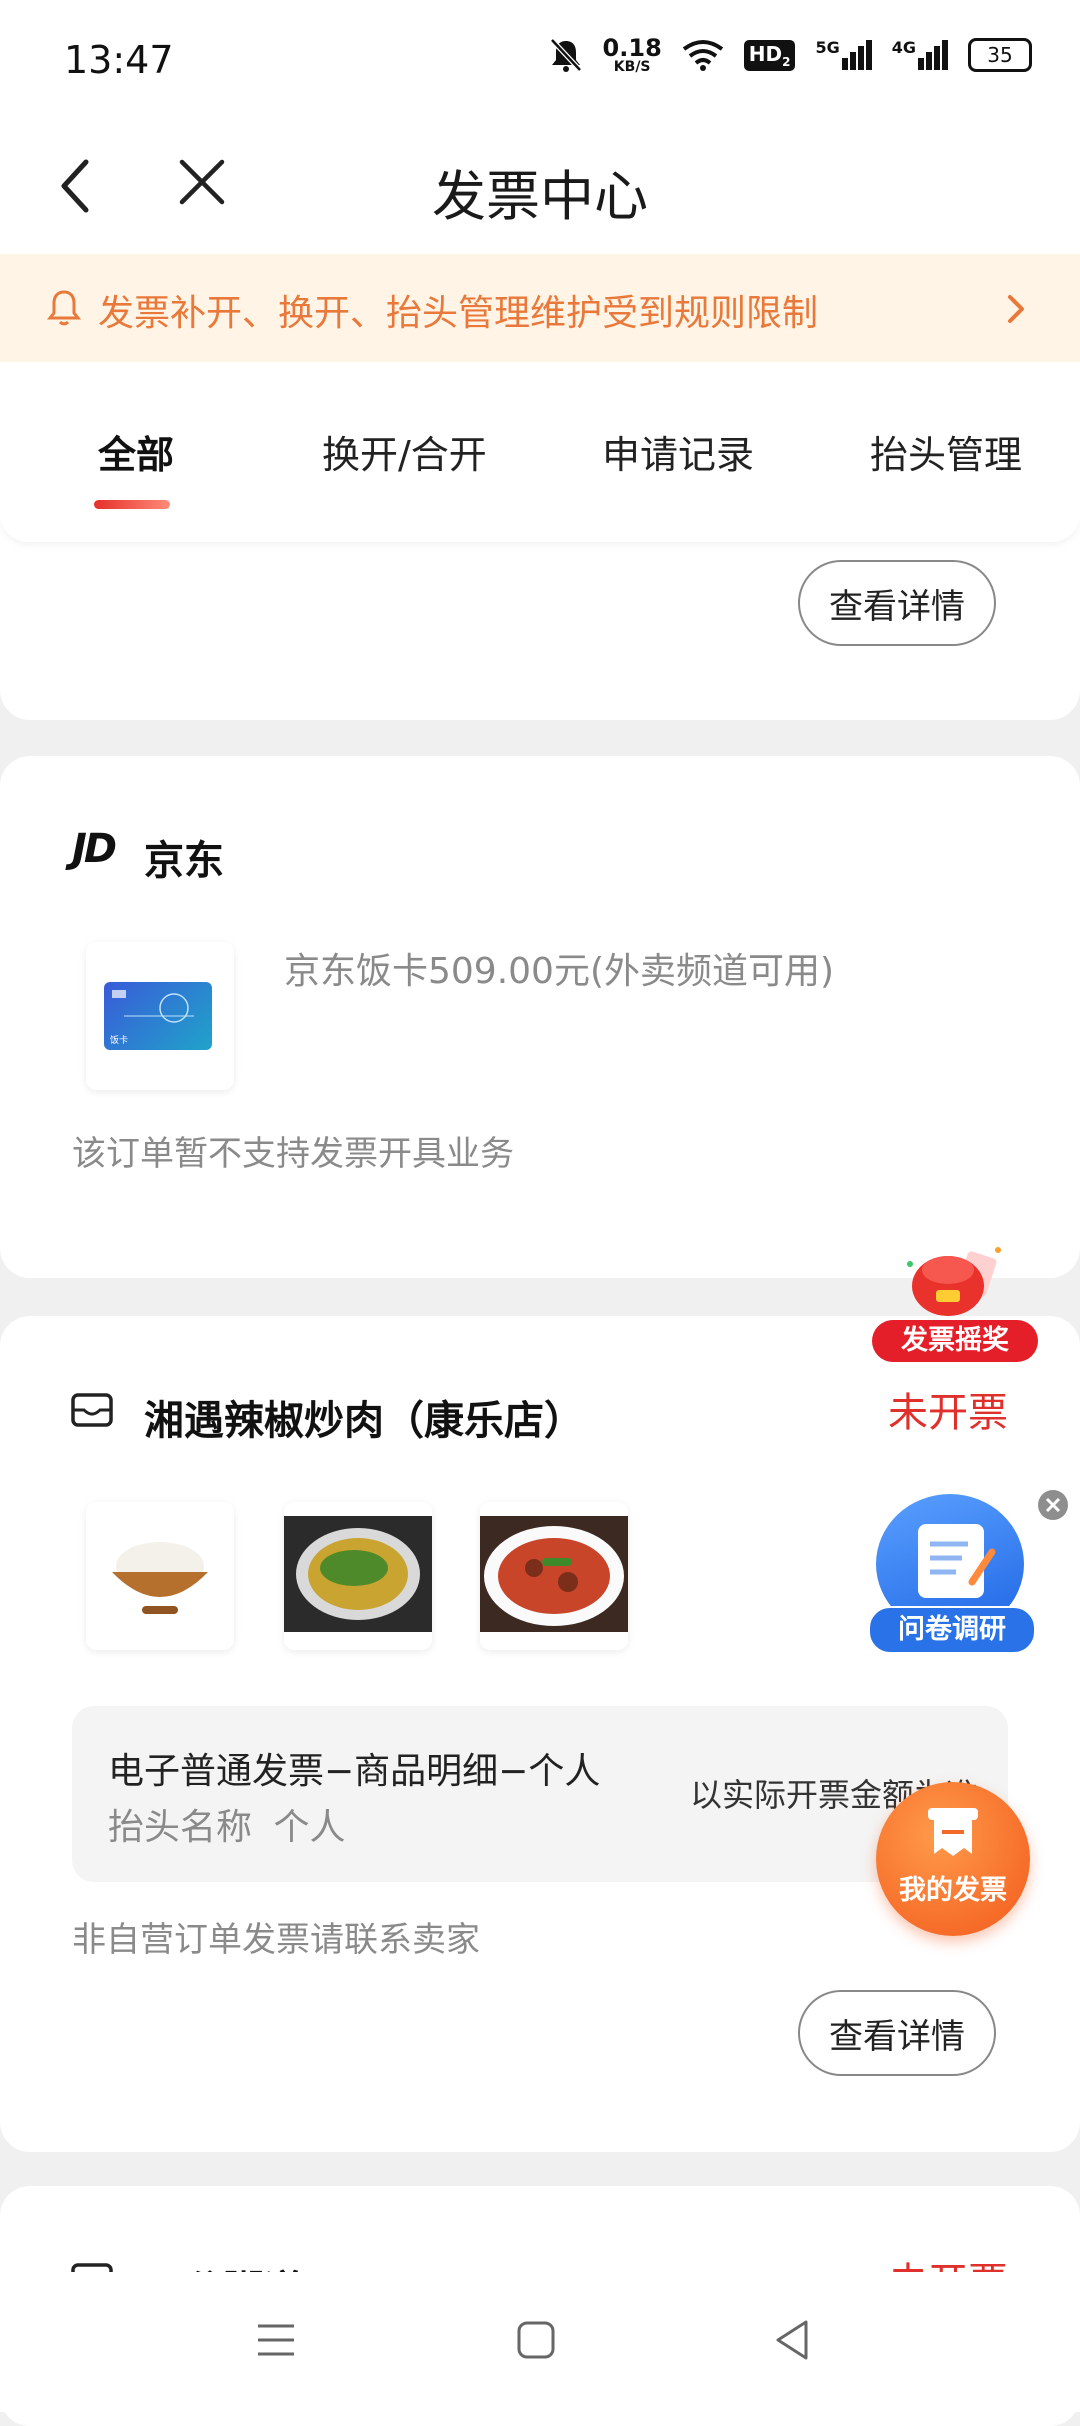  I want to click on status-time: 13:47, so click(119, 60).